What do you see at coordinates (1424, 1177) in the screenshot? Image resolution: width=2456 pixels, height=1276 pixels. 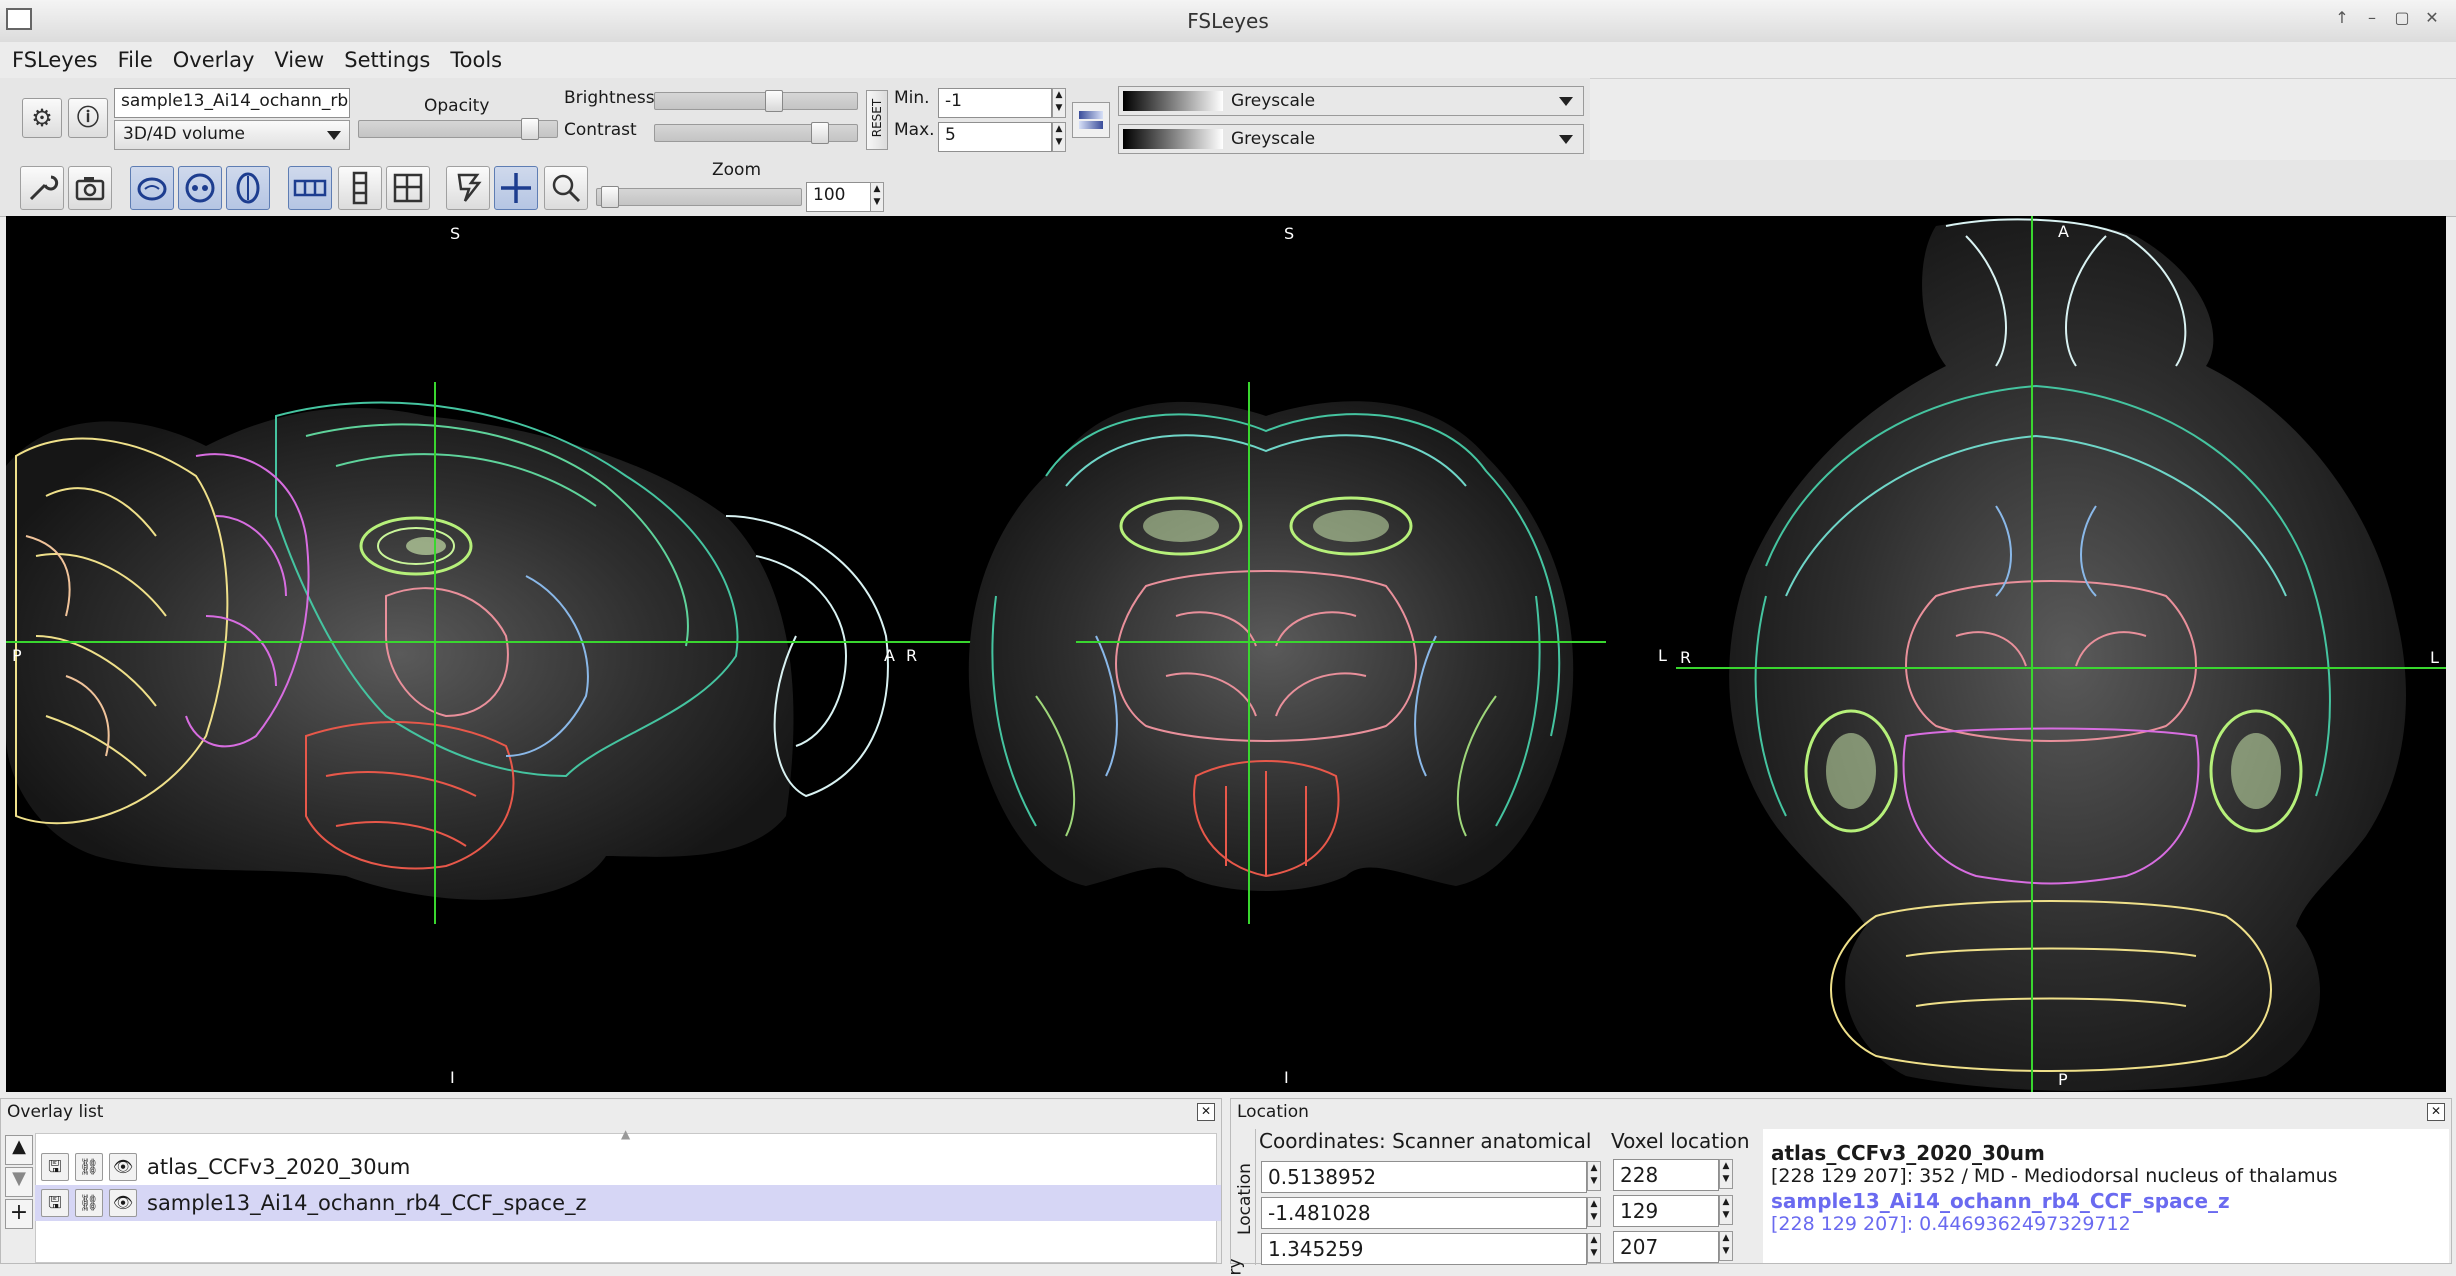 I see `coord-x-field: 0.5138952` at bounding box center [1424, 1177].